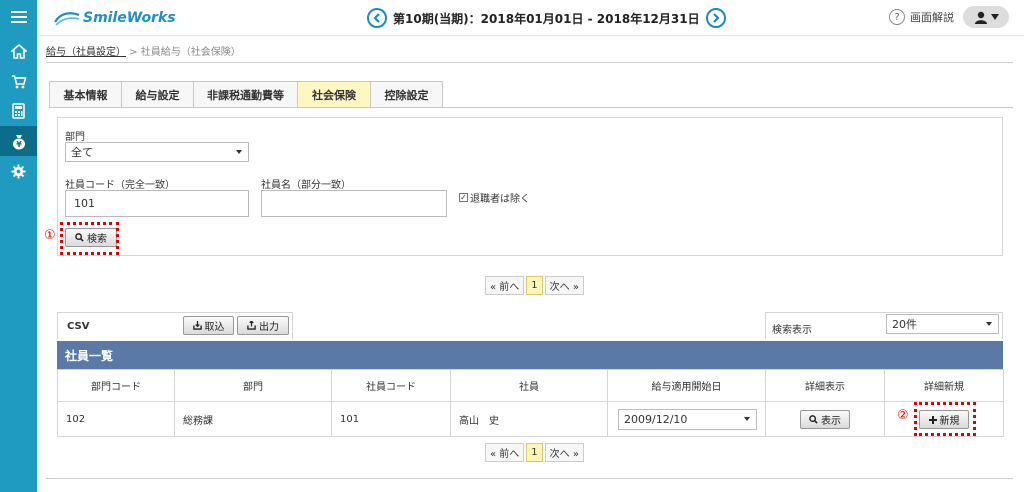 The width and height of the screenshot is (1024, 492). Describe the element at coordinates (656, 419) in the screenshot. I see `start-date-value: 2009/12/10` at that location.